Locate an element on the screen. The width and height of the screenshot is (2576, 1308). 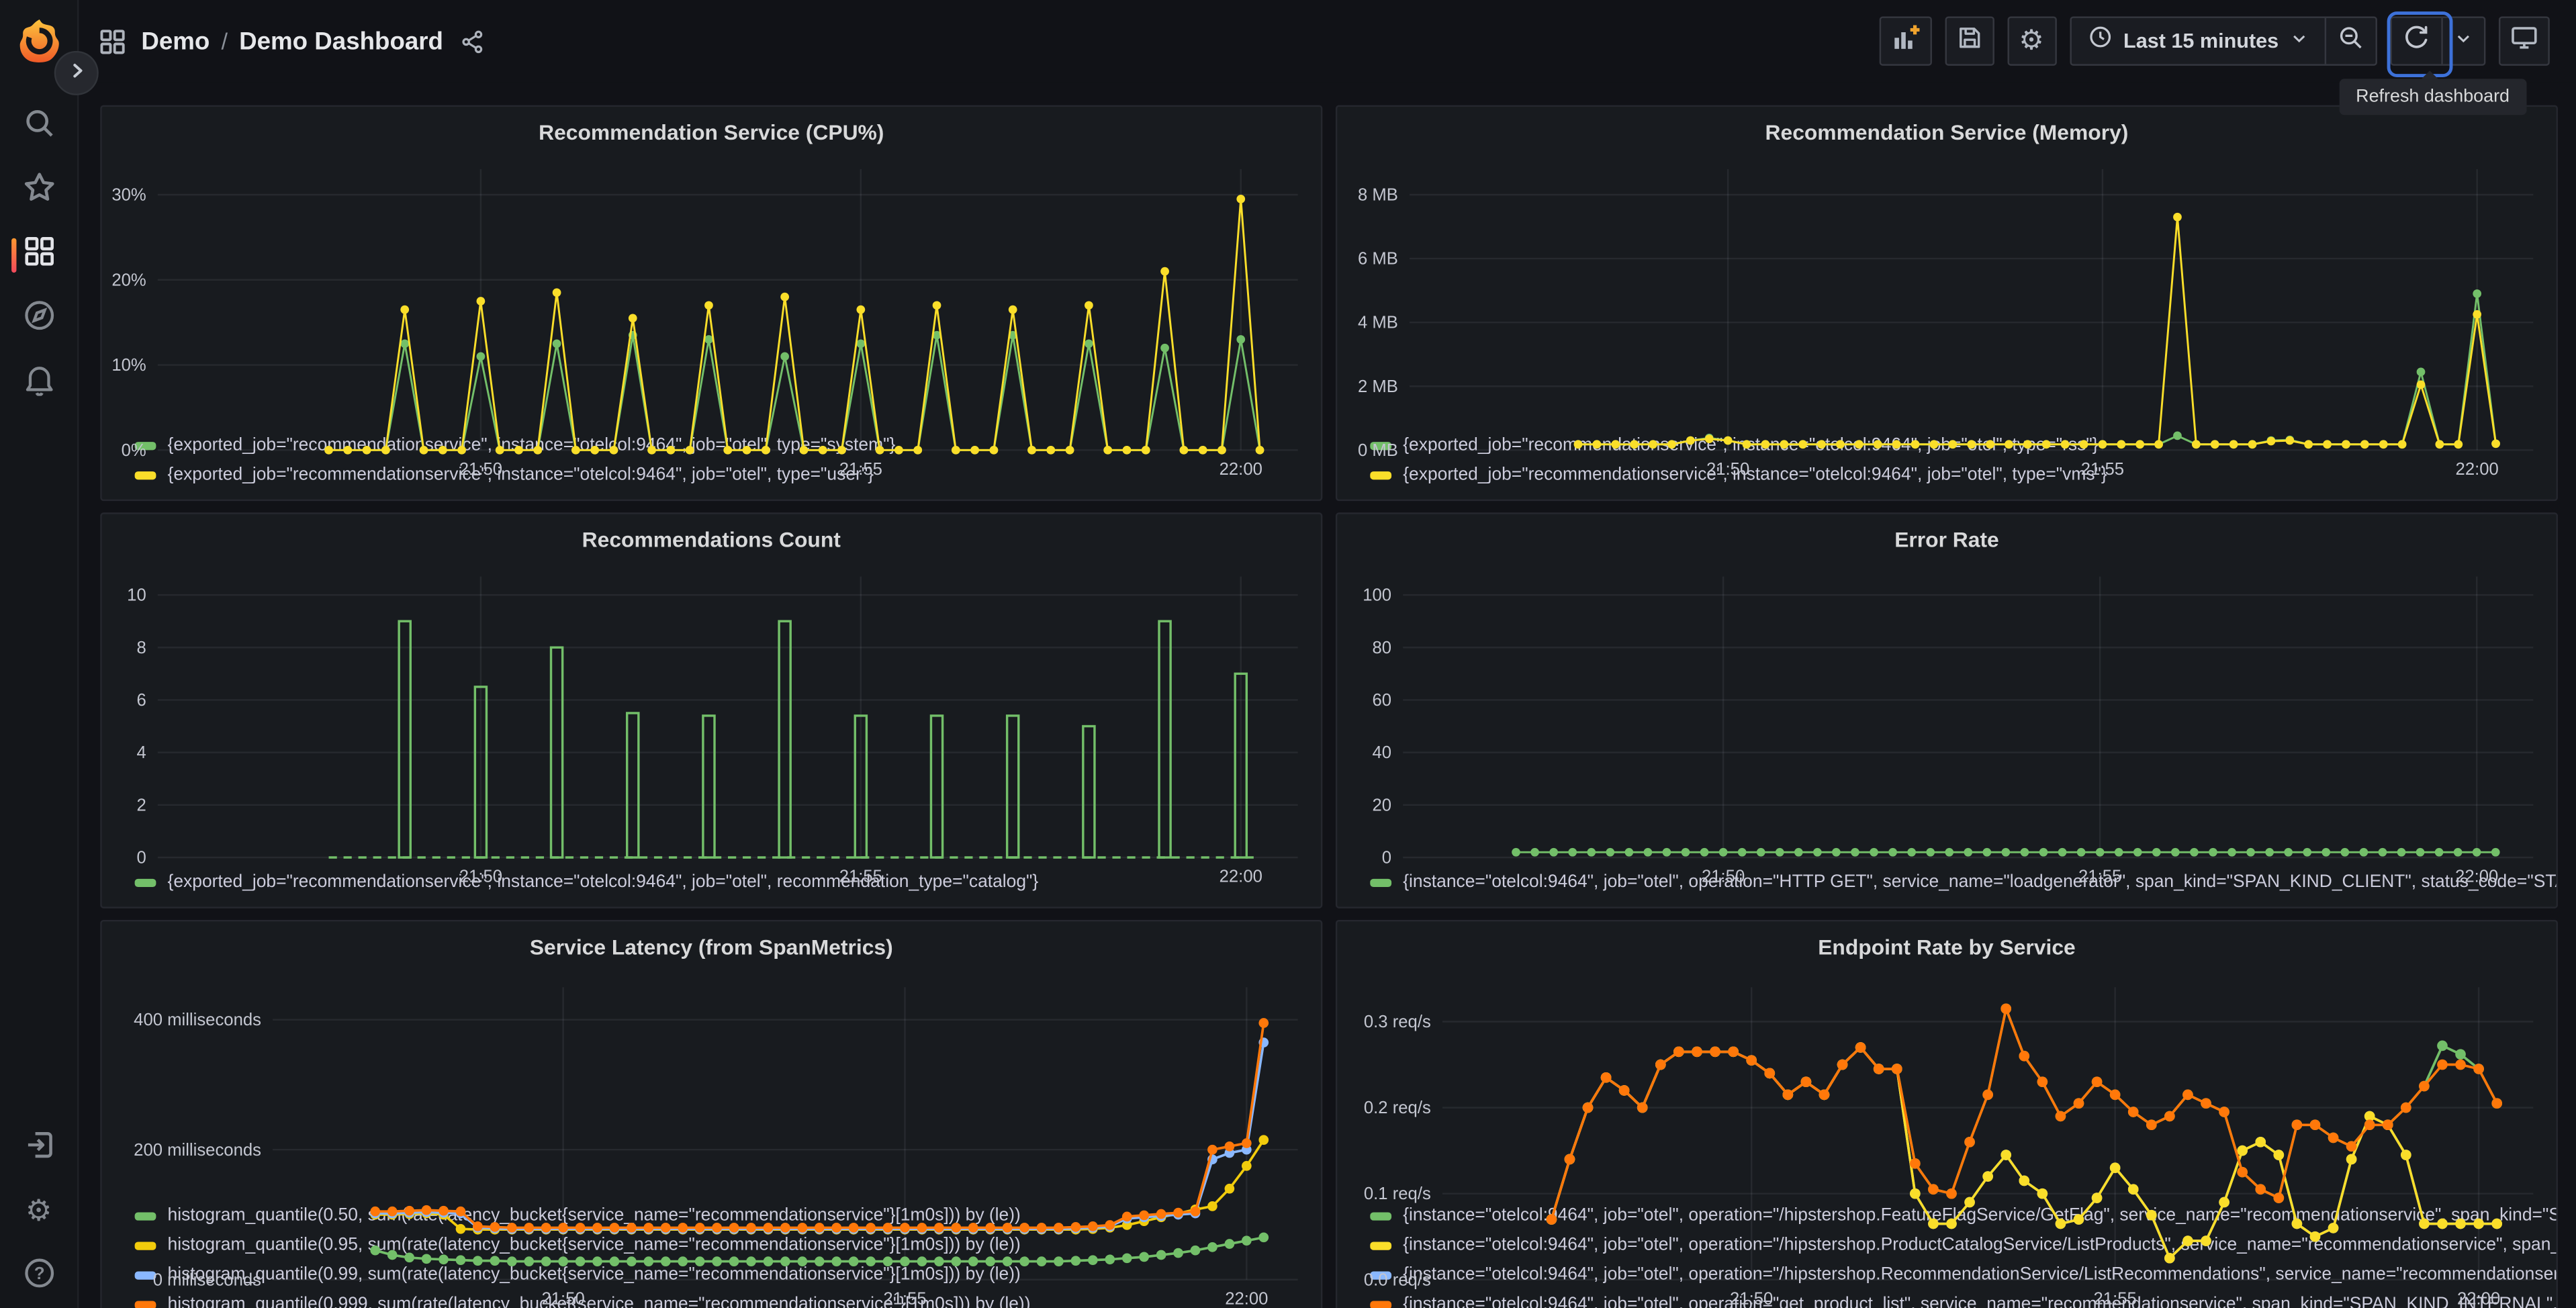
save-dashboard-button is located at coordinates (1969, 41).